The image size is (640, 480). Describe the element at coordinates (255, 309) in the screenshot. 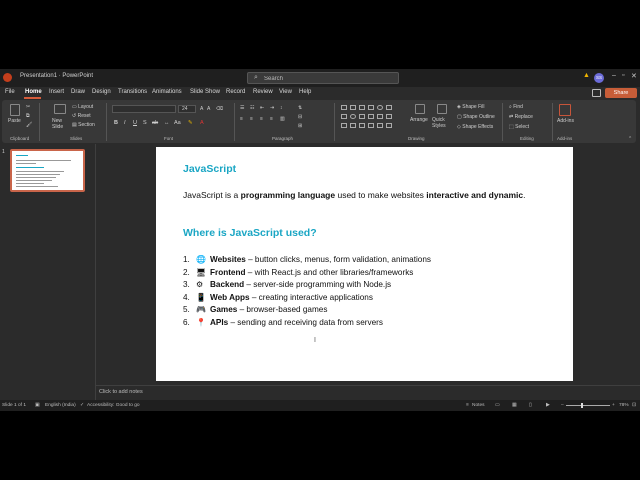

I see `list-item: 5. 🎮 Games – browser-based games` at that location.